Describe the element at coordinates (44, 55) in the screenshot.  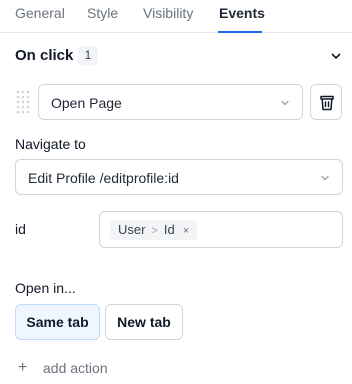
I see `event-title: On click` at that location.